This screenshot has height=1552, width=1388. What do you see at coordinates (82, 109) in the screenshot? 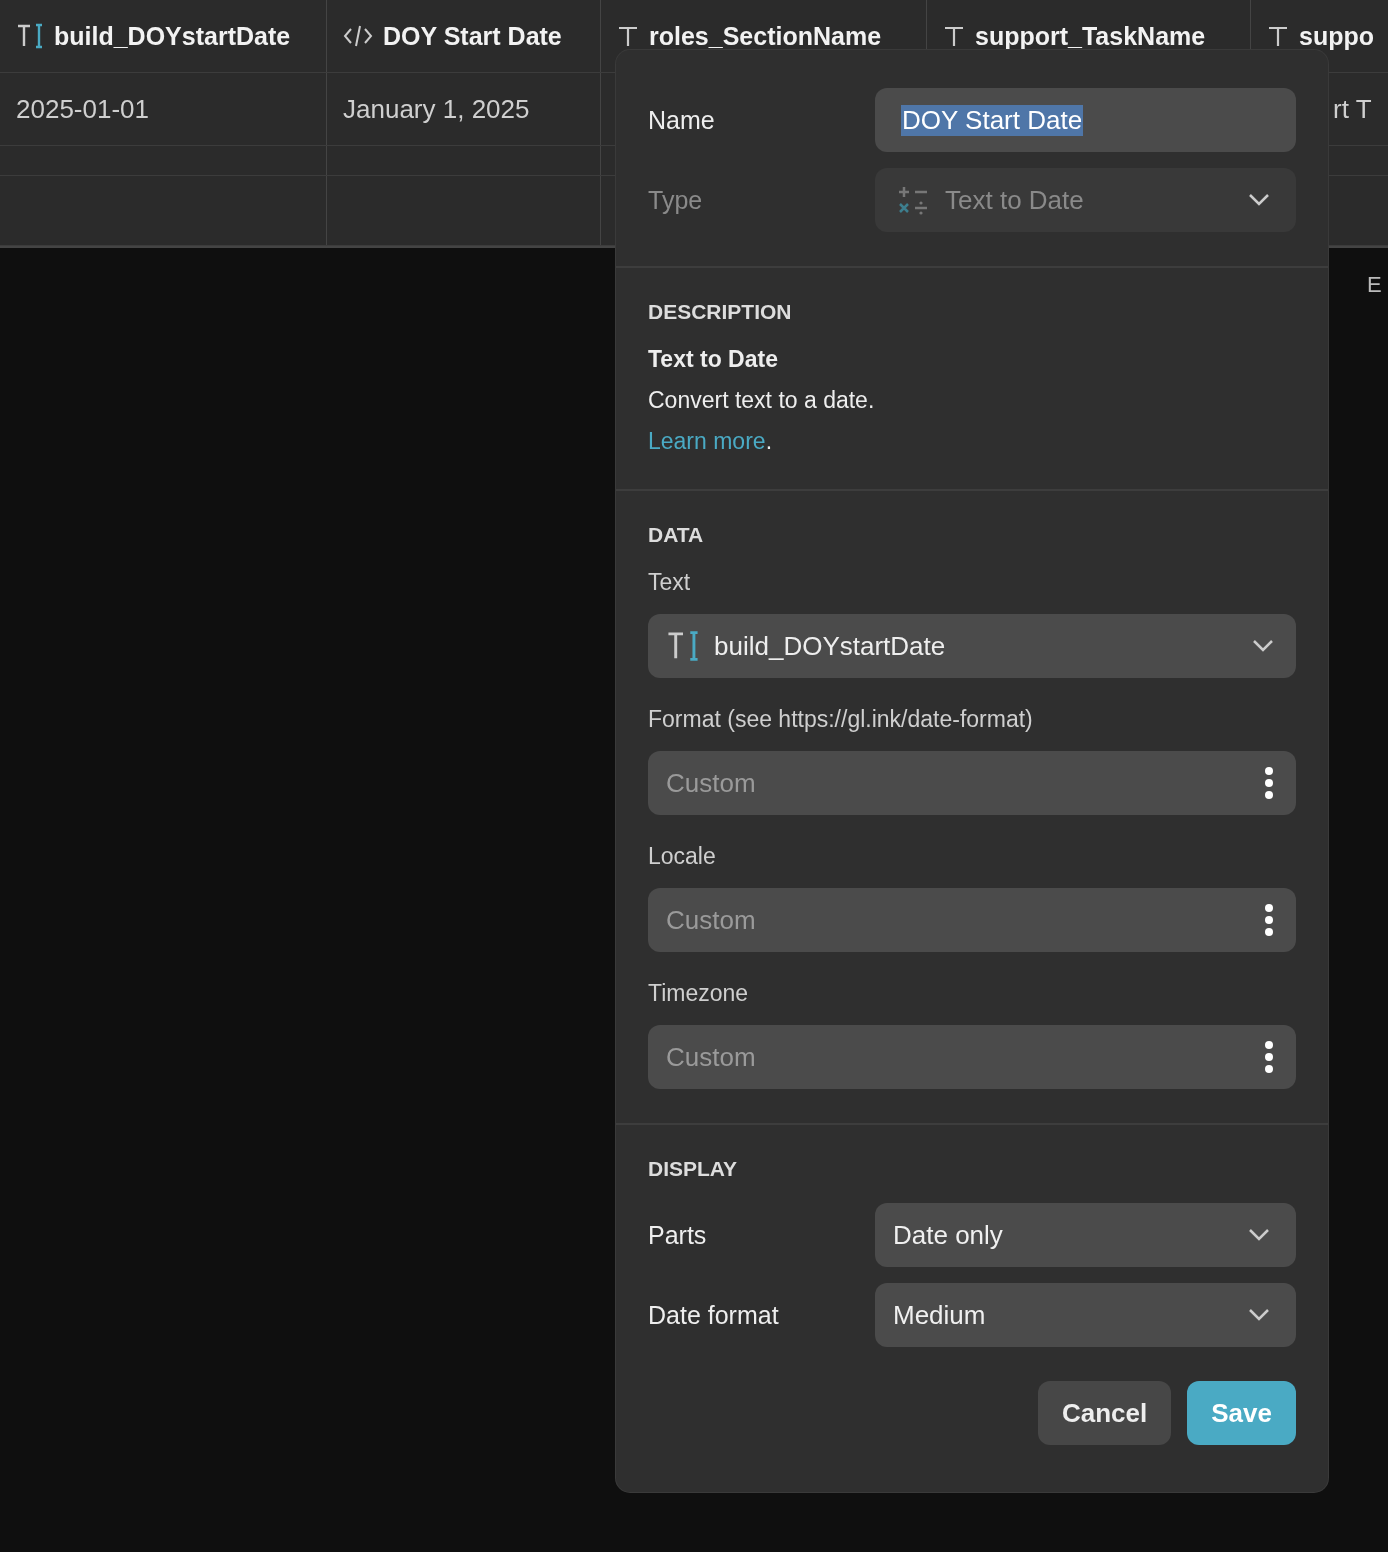
I see `table-cell: 2025-01-01` at bounding box center [82, 109].